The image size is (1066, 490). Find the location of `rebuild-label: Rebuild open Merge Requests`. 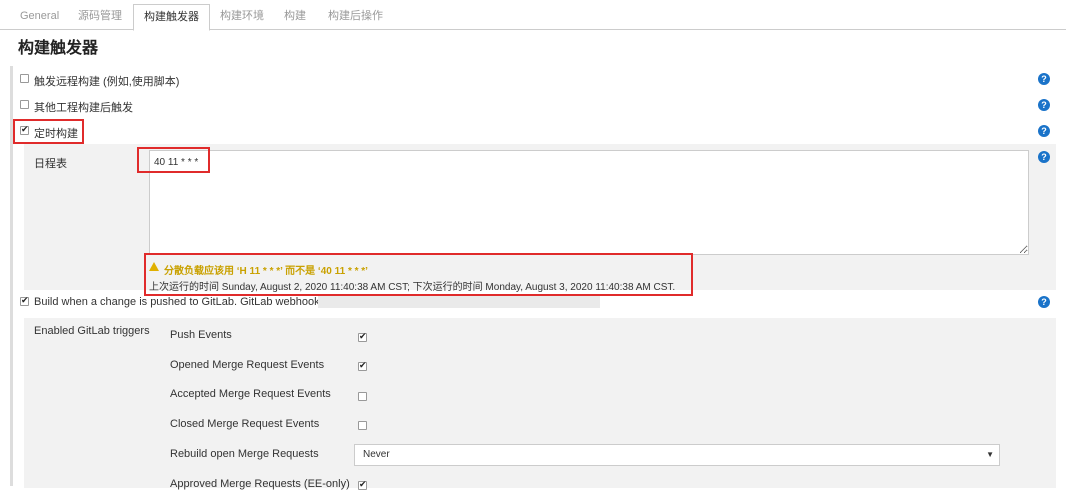

rebuild-label: Rebuild open Merge Requests is located at coordinates (244, 454).